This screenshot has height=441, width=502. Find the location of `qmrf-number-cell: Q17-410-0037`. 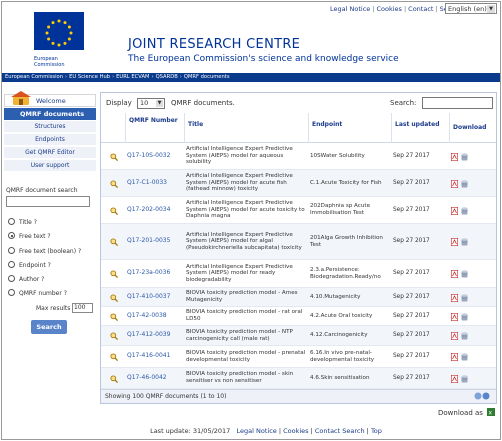

qmrf-number-cell: Q17-410-0037 is located at coordinates (154, 297).